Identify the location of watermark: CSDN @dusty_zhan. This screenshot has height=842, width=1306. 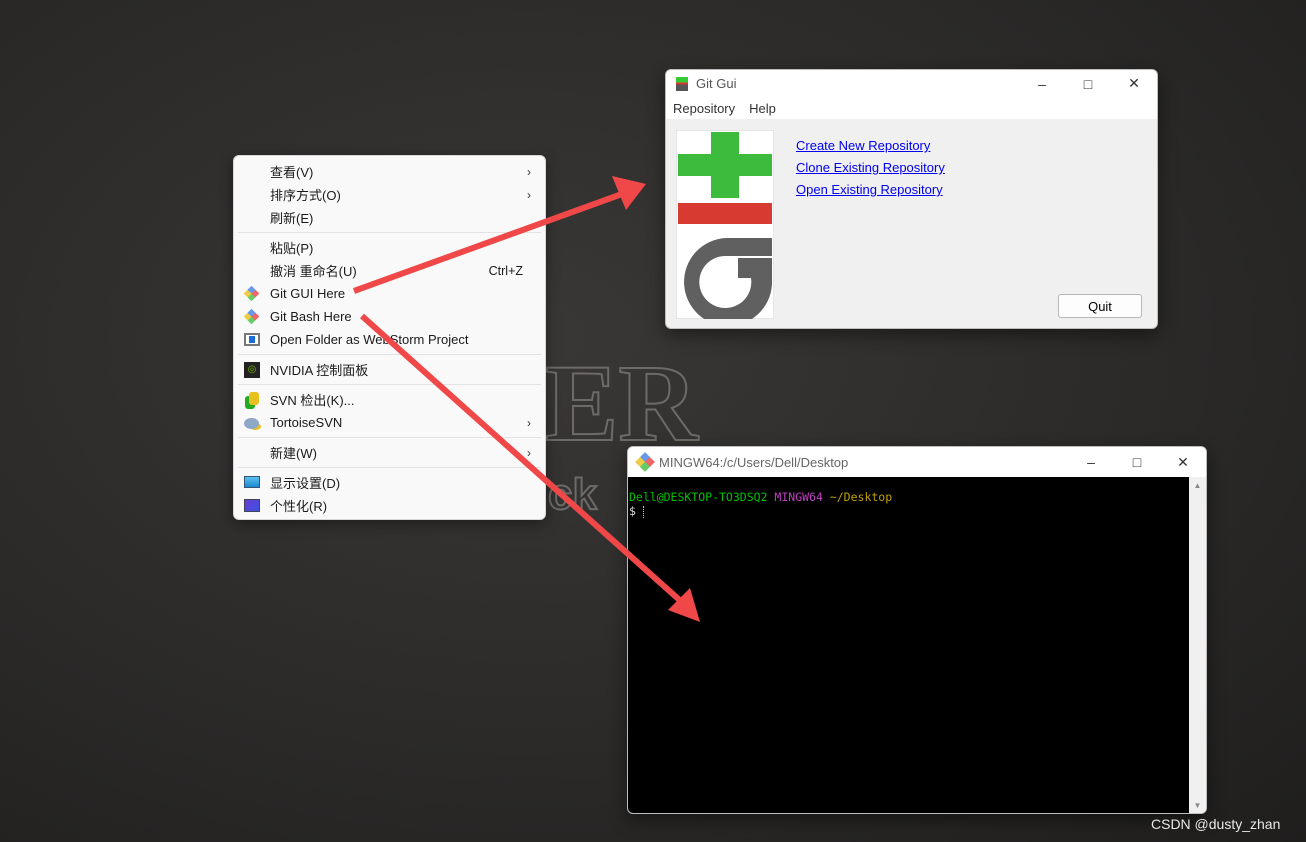
(1216, 824).